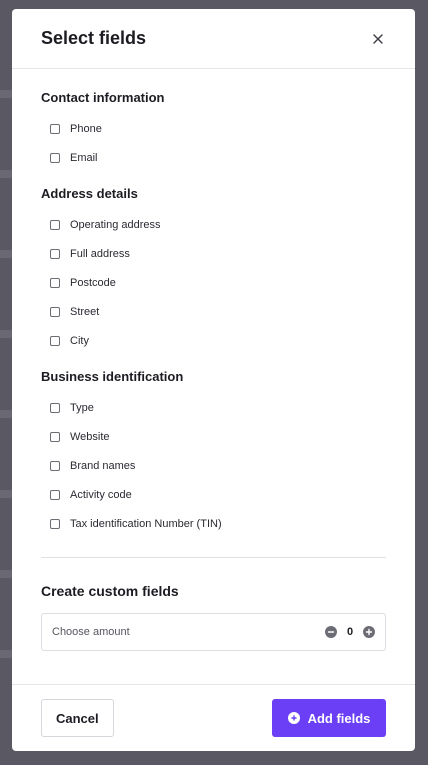 This screenshot has width=428, height=765. What do you see at coordinates (112, 376) in the screenshot?
I see `section-title: Business identification` at bounding box center [112, 376].